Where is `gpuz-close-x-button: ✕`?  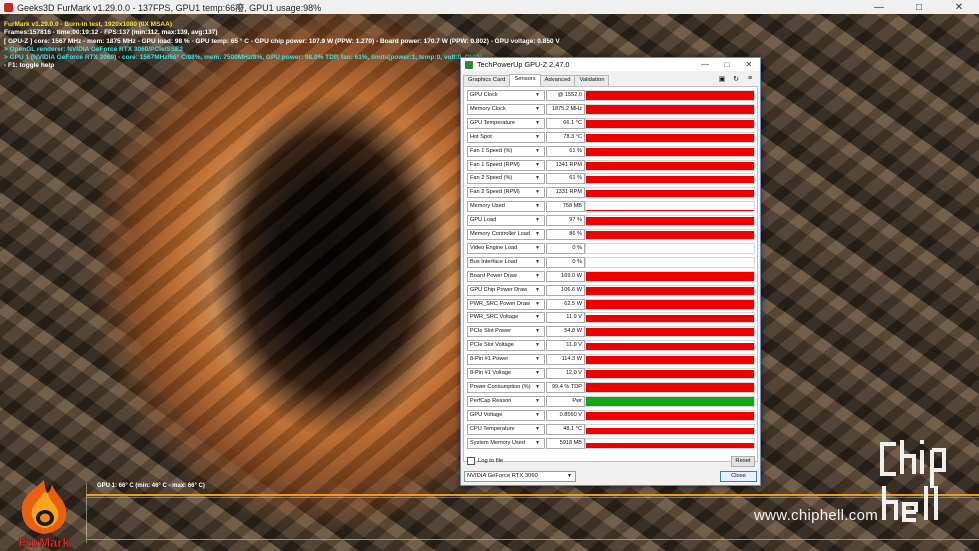
gpuz-close-x-button: ✕ is located at coordinates (749, 64).